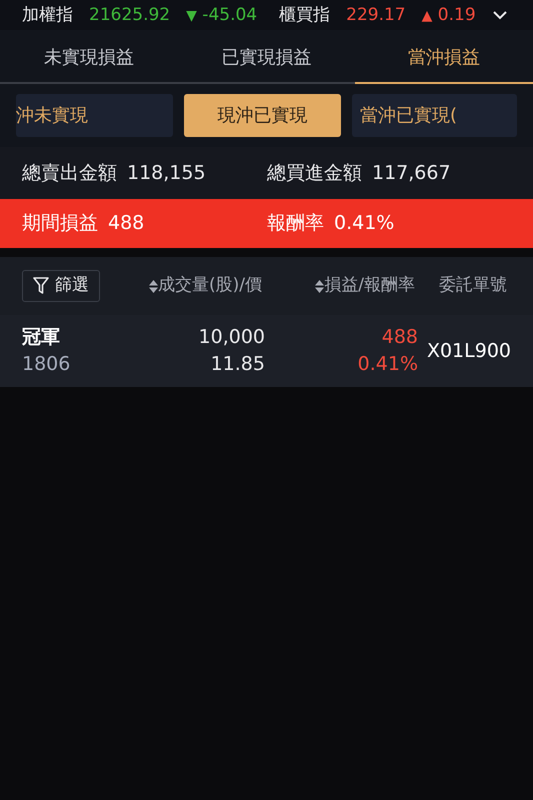 This screenshot has width=533, height=800. Describe the element at coordinates (267, 58) in the screenshot. I see `tab: 已實現損益` at that location.